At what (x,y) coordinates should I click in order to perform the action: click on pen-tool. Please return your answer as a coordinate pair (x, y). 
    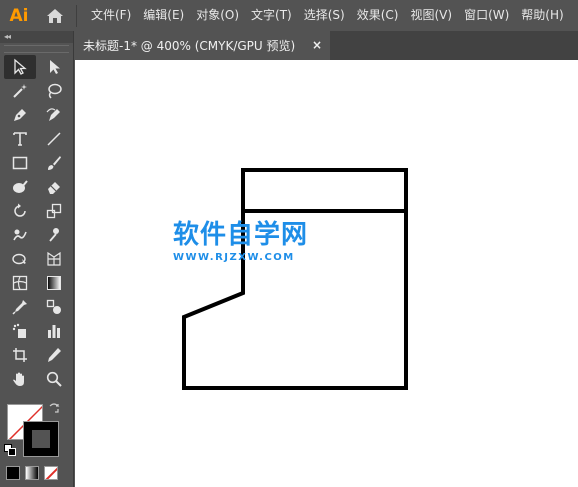
    Looking at the image, I should click on (20, 115).